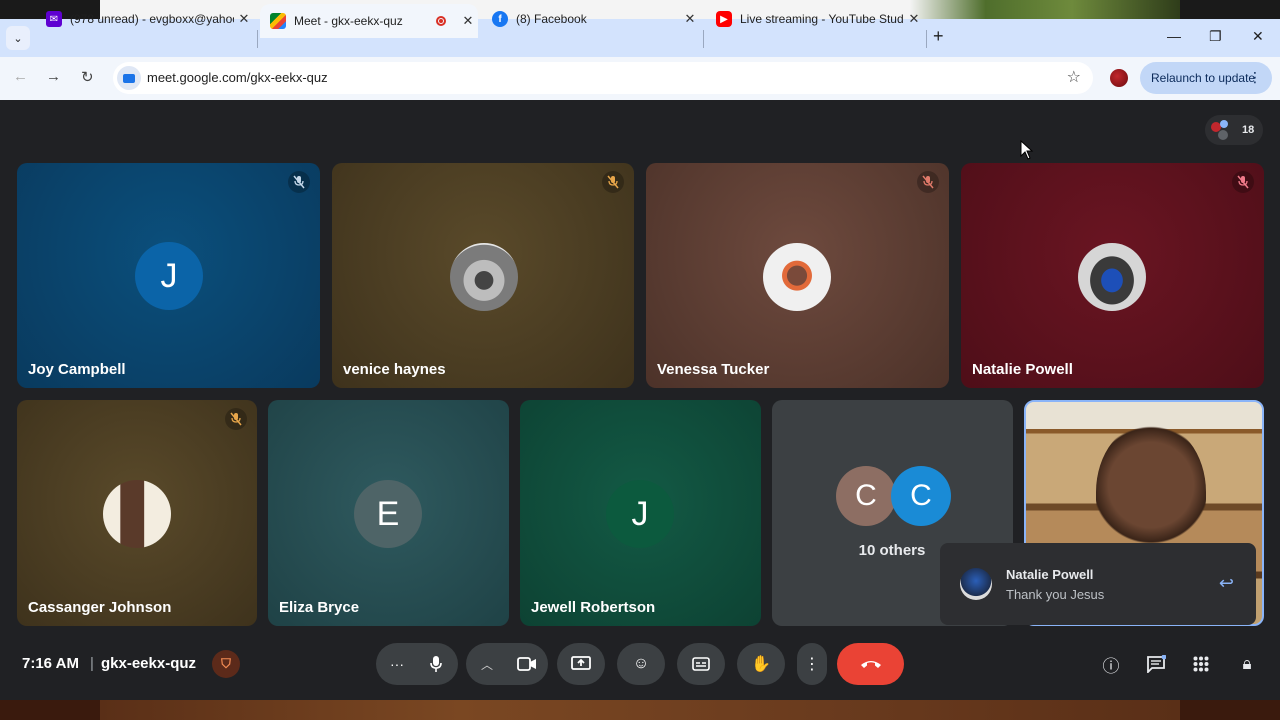 The width and height of the screenshot is (1280, 720). I want to click on present-screen-button, so click(581, 664).